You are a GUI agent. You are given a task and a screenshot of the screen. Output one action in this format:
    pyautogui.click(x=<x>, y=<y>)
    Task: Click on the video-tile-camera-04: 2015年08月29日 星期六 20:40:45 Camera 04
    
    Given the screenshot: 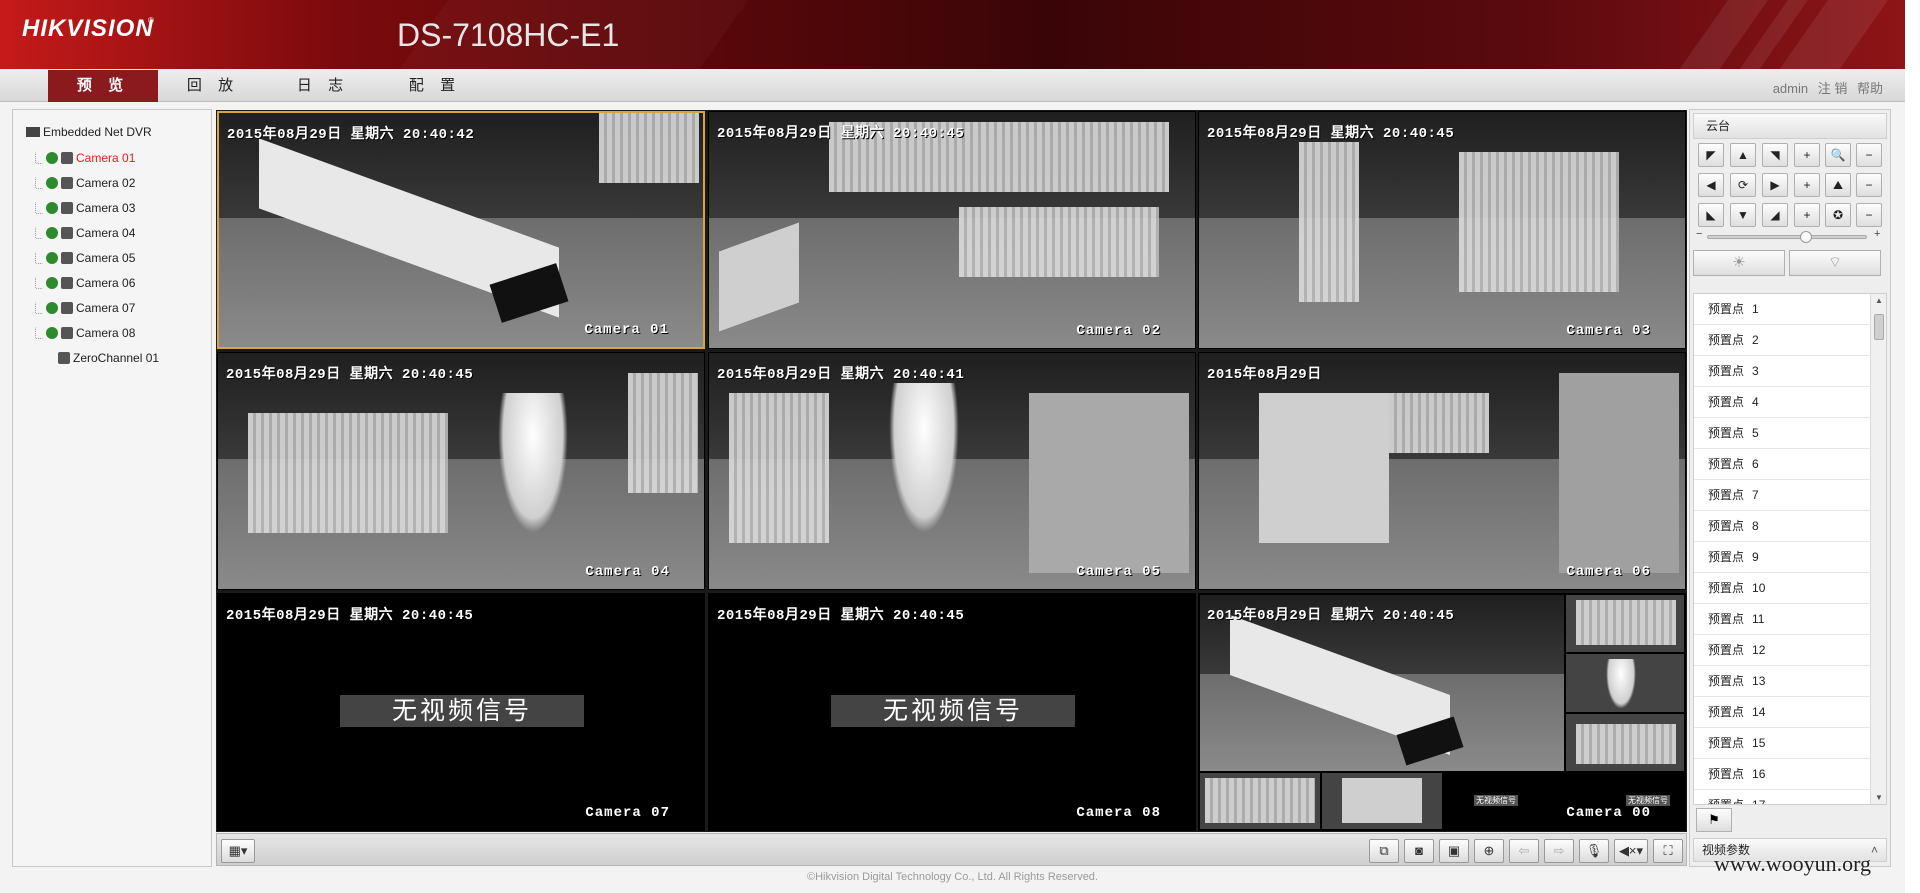 What is the action you would take?
    pyautogui.click(x=461, y=471)
    